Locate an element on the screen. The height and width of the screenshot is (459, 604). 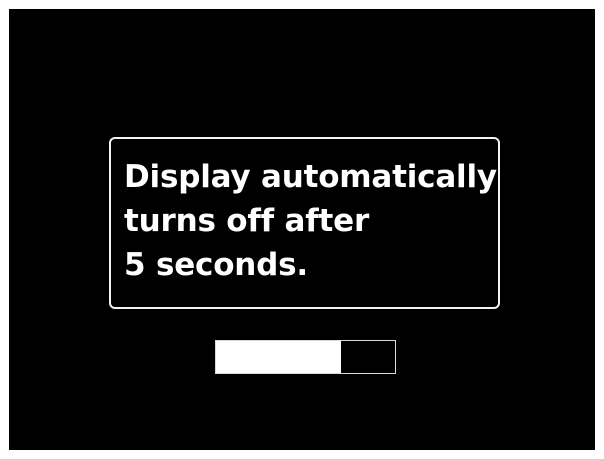
message-line-2: turns off after is located at coordinates (247, 221).